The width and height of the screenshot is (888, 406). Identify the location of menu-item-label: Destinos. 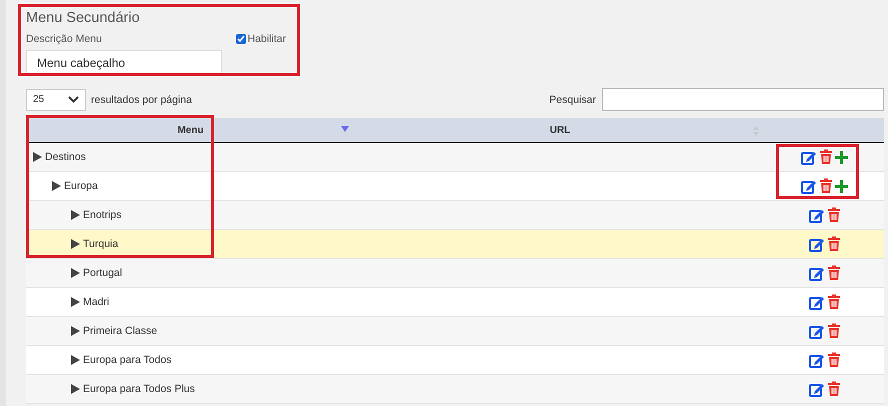
(65, 157).